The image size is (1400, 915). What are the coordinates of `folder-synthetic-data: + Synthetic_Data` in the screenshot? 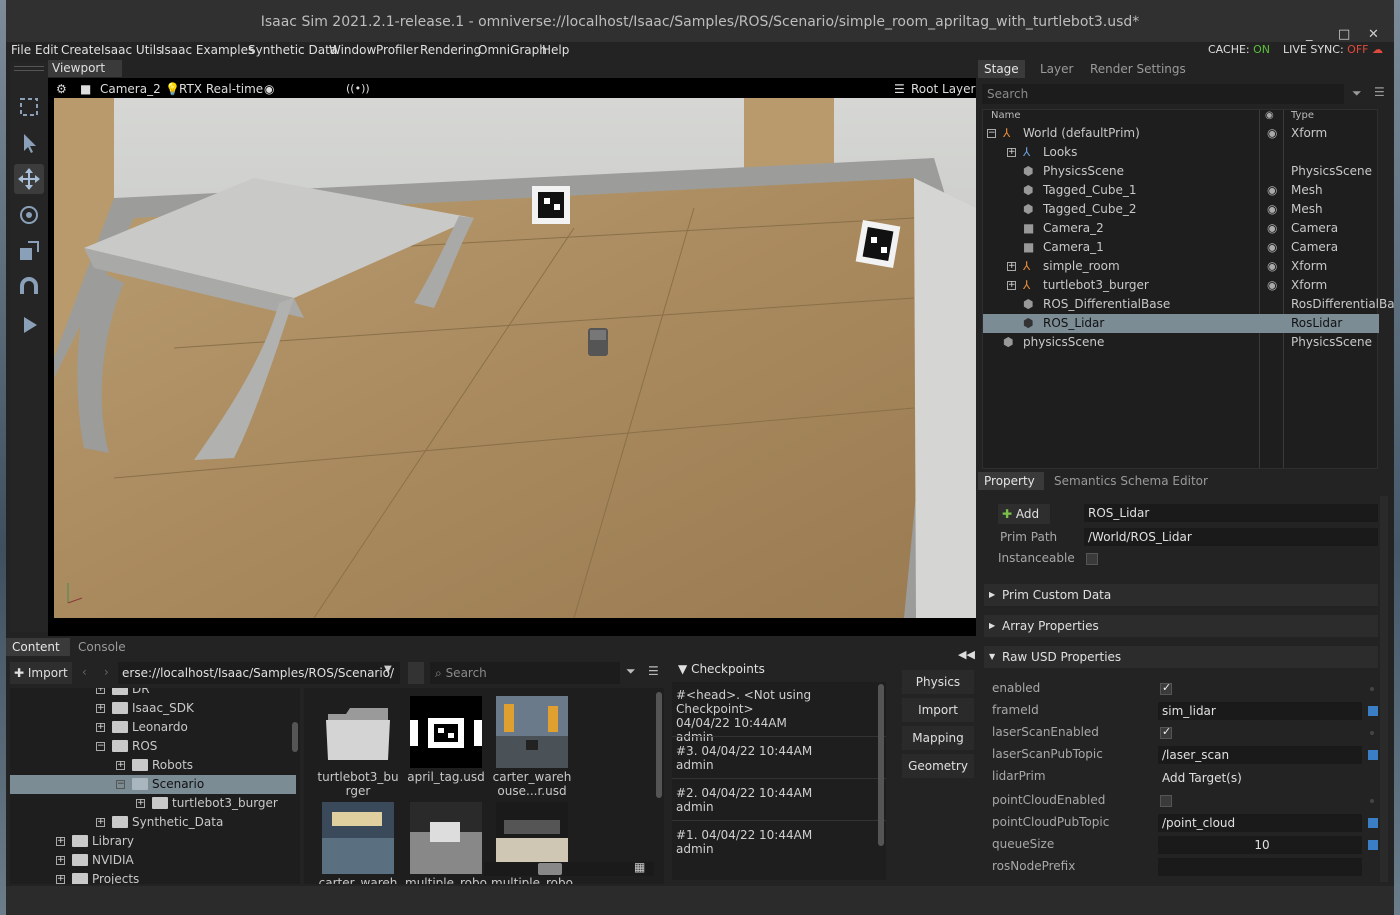 It's located at (155, 822).